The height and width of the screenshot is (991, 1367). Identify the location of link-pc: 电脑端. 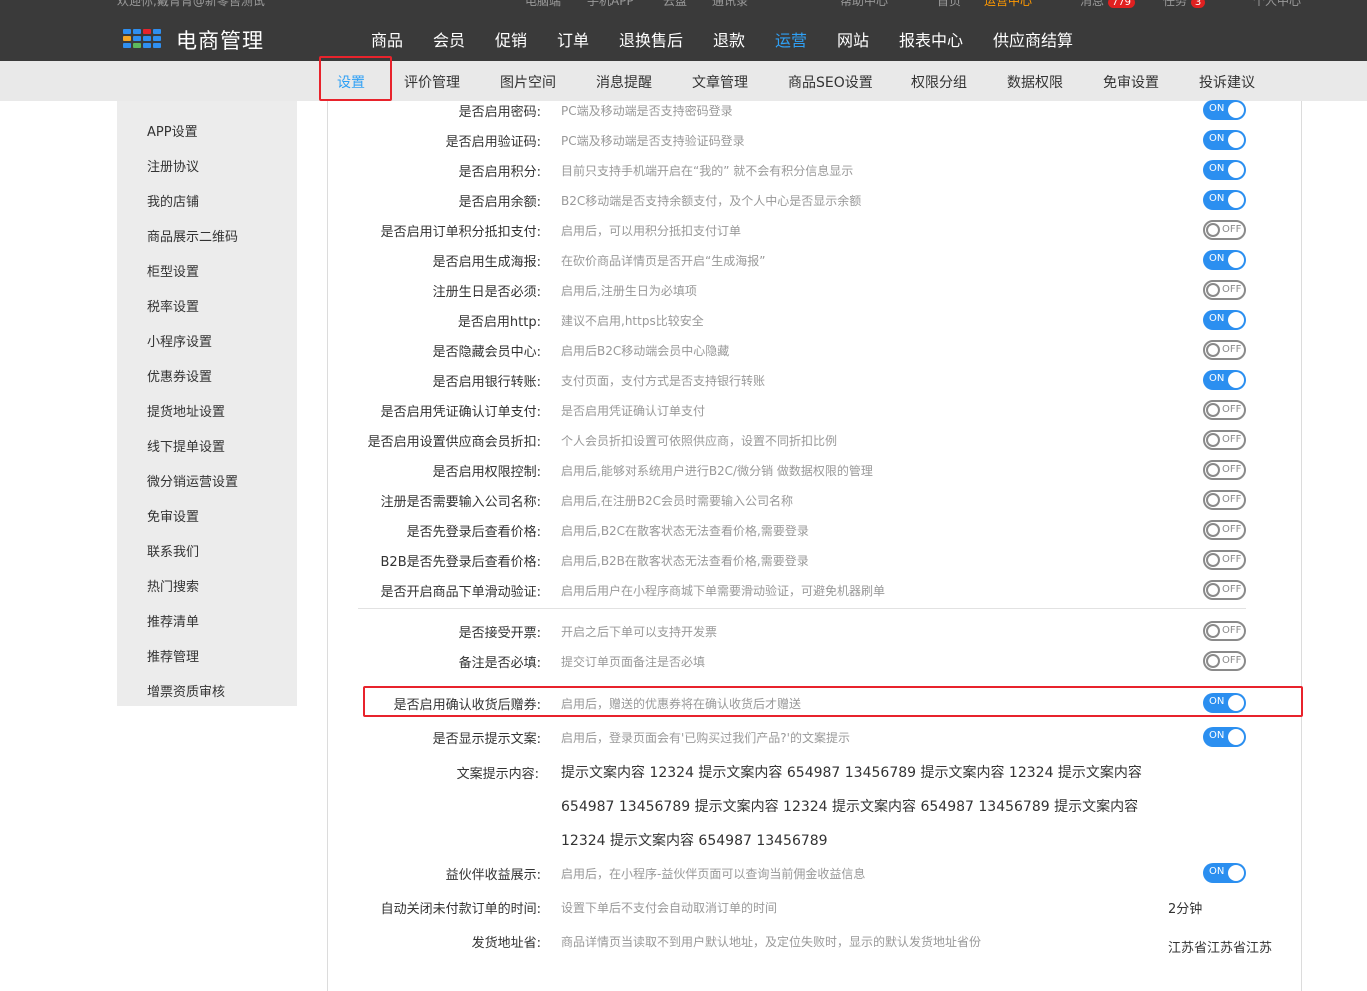
(543, 4).